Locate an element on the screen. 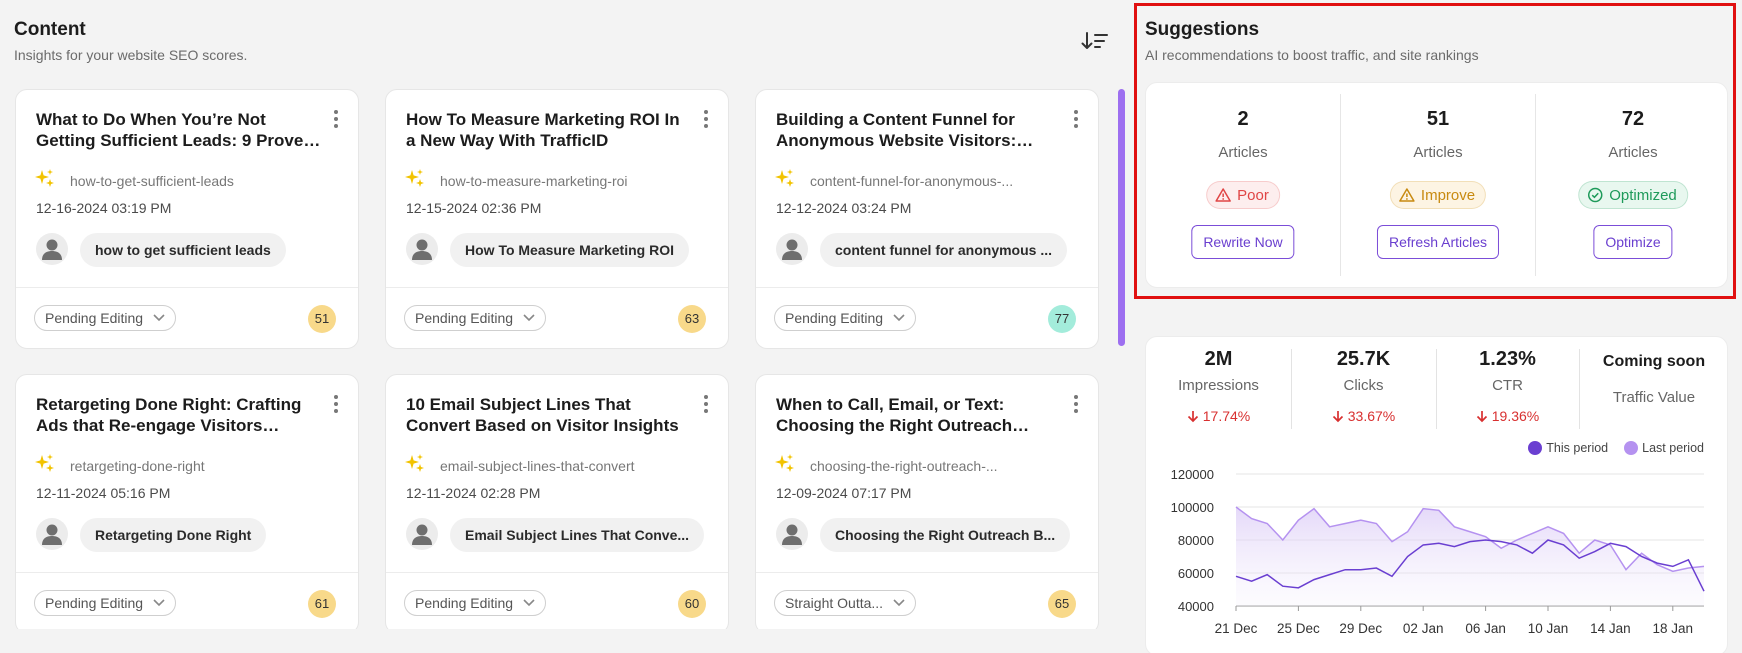 This screenshot has height=653, width=1742. keyword-chip: how to get sufficient leads is located at coordinates (183, 250).